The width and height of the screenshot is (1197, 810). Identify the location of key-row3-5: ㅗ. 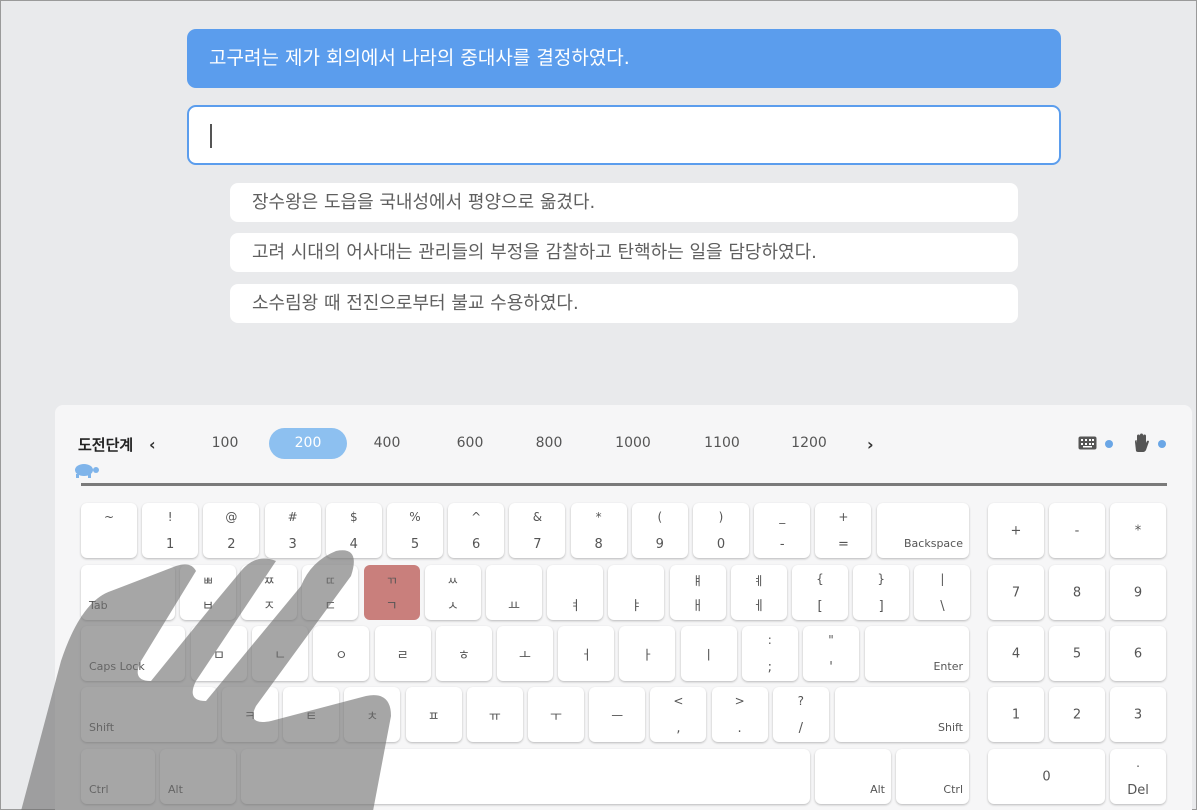
(525, 653).